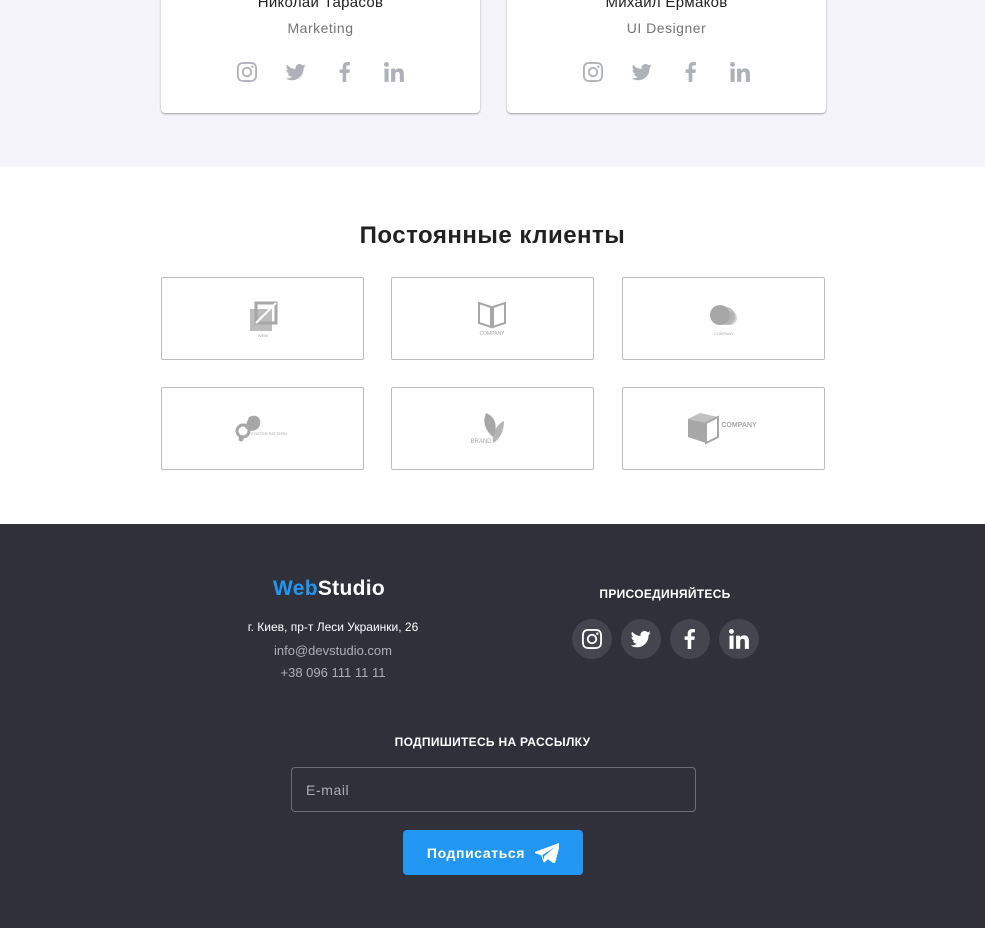  I want to click on logo-caption: WEBI, so click(262, 335).